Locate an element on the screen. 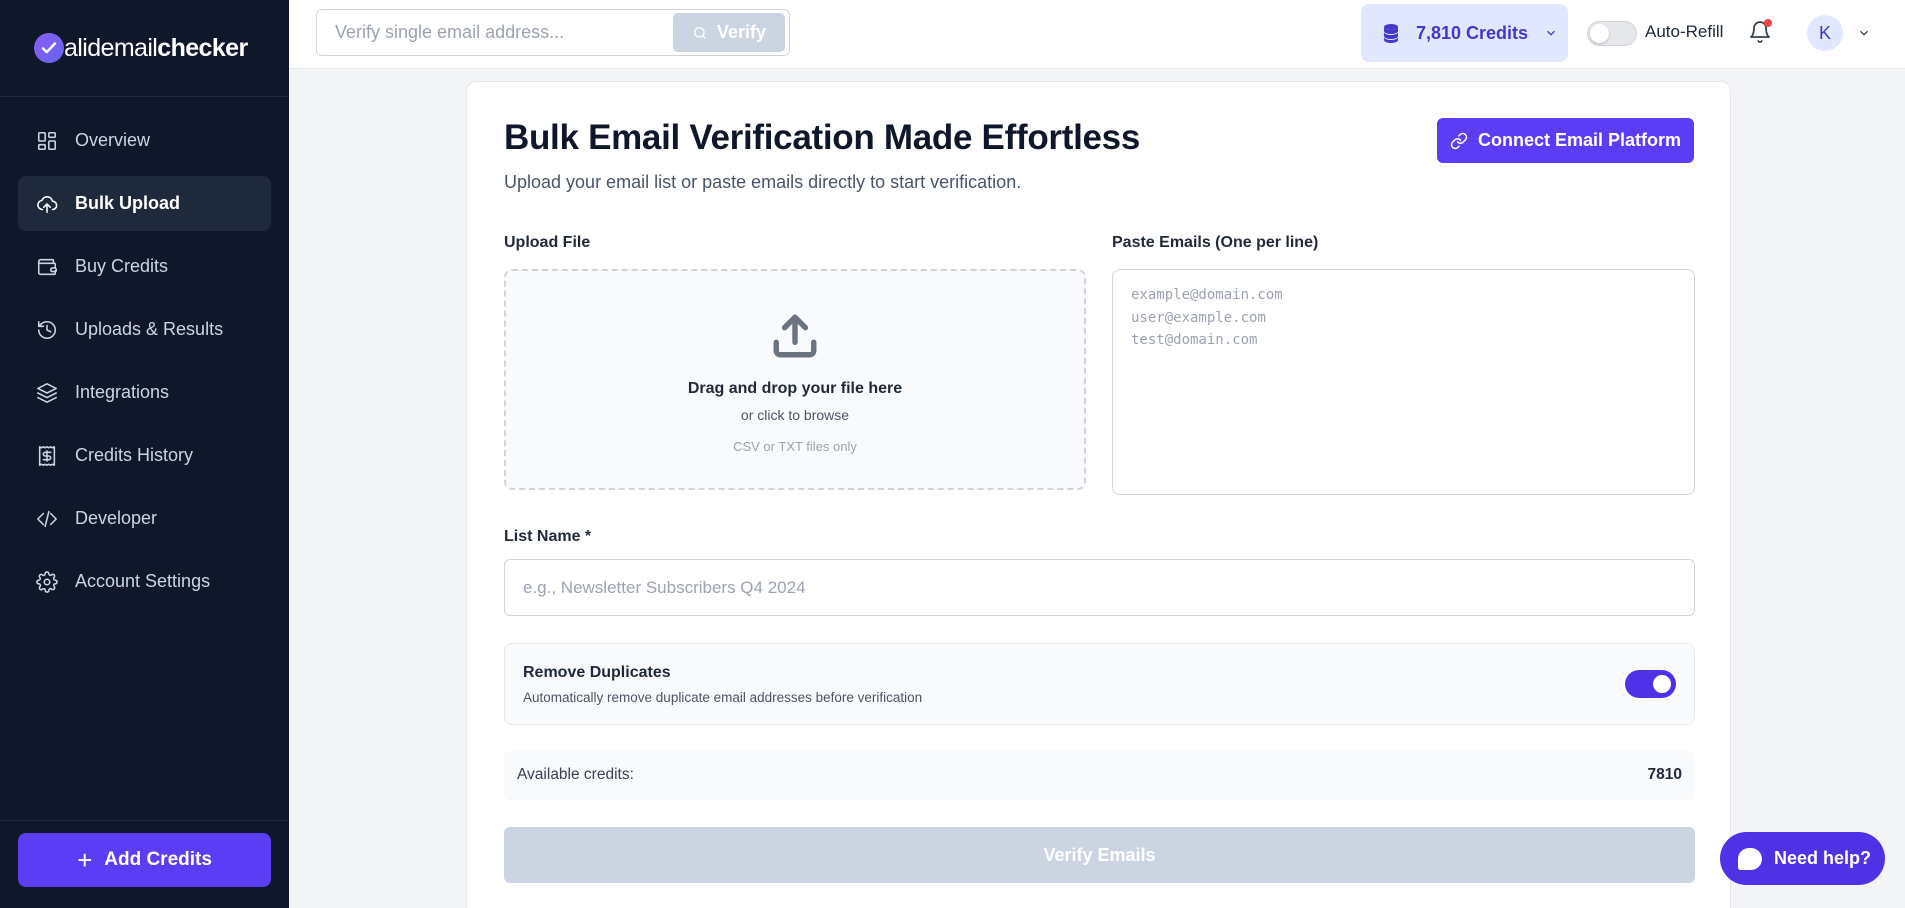 This screenshot has height=908, width=1905. available-credits-value: 7810 is located at coordinates (1664, 774).